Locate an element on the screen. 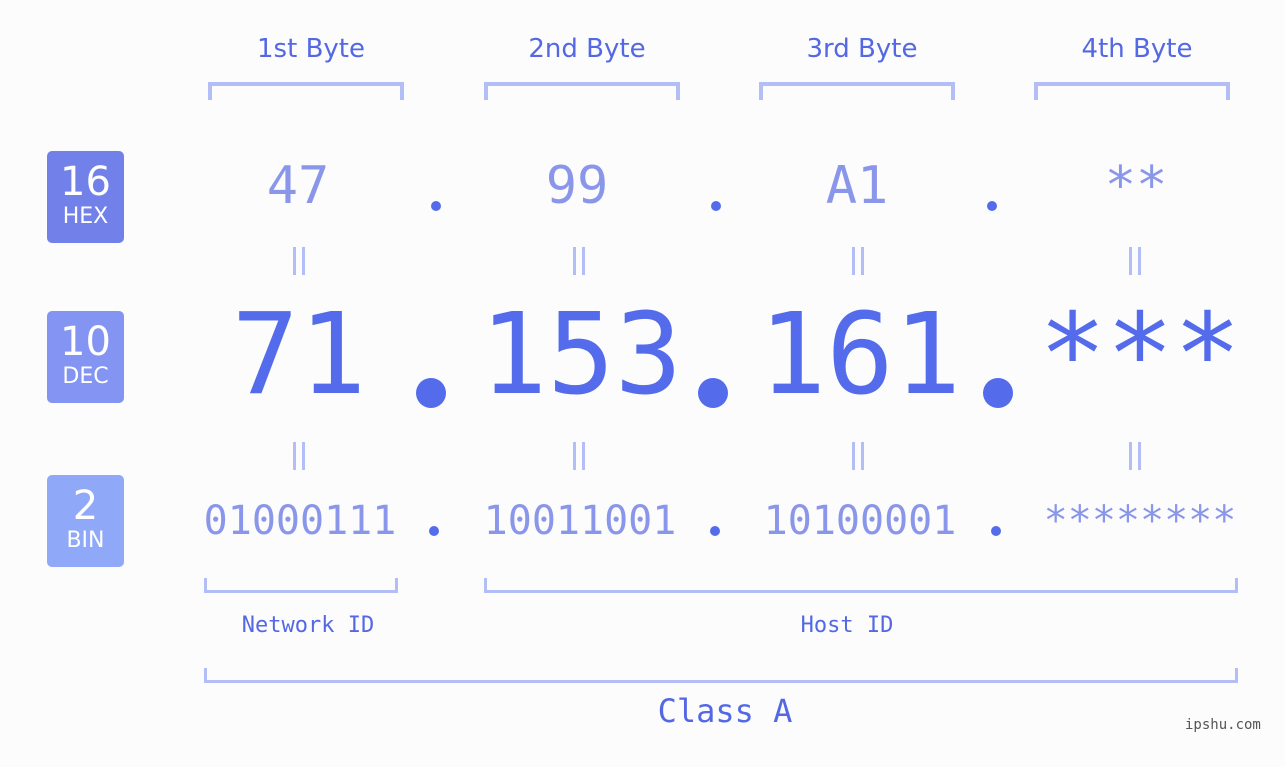 This screenshot has height=767, width=1285. byte-label-3: 3rd Byte is located at coordinates (862, 49).